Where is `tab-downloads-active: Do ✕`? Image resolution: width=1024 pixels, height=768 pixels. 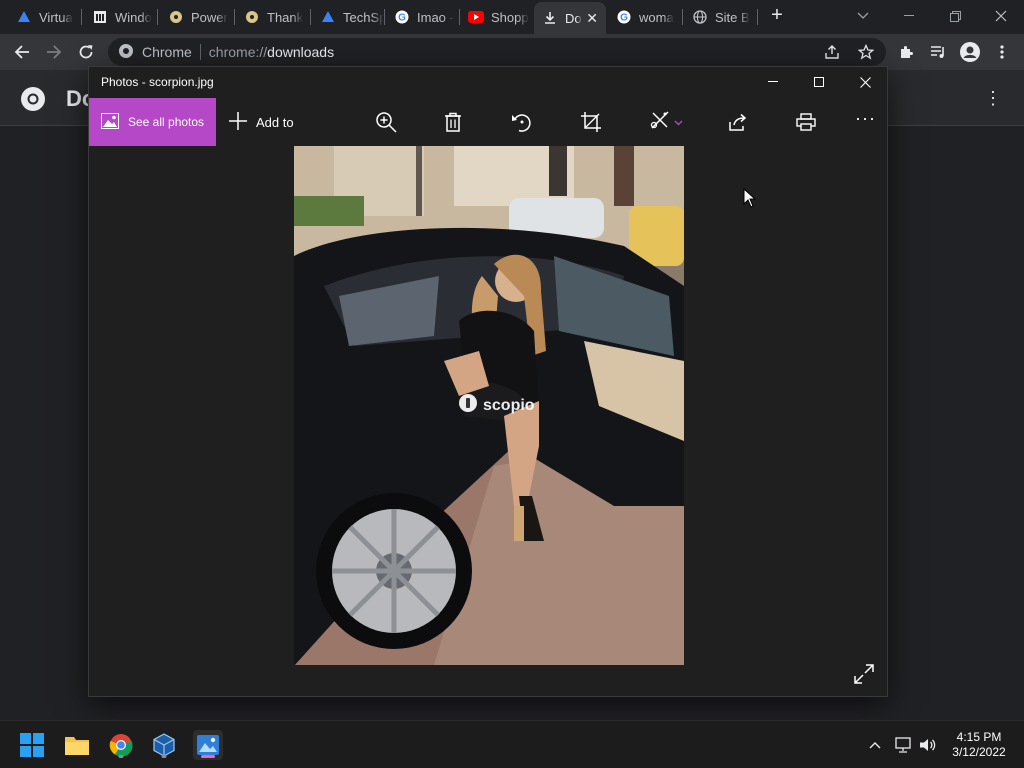
tab-downloads-active: Do ✕ is located at coordinates (570, 18).